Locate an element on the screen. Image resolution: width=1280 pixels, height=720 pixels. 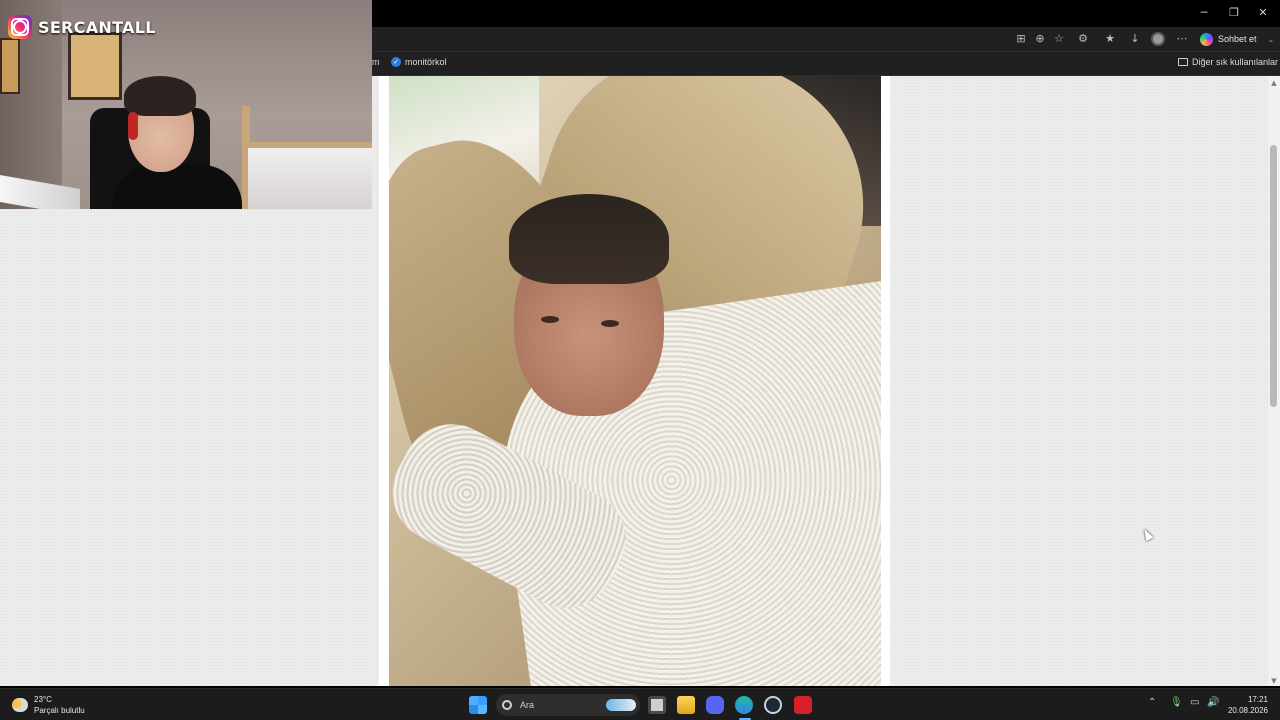
brand-name: SERCANTALL is located at coordinates (97, 27).